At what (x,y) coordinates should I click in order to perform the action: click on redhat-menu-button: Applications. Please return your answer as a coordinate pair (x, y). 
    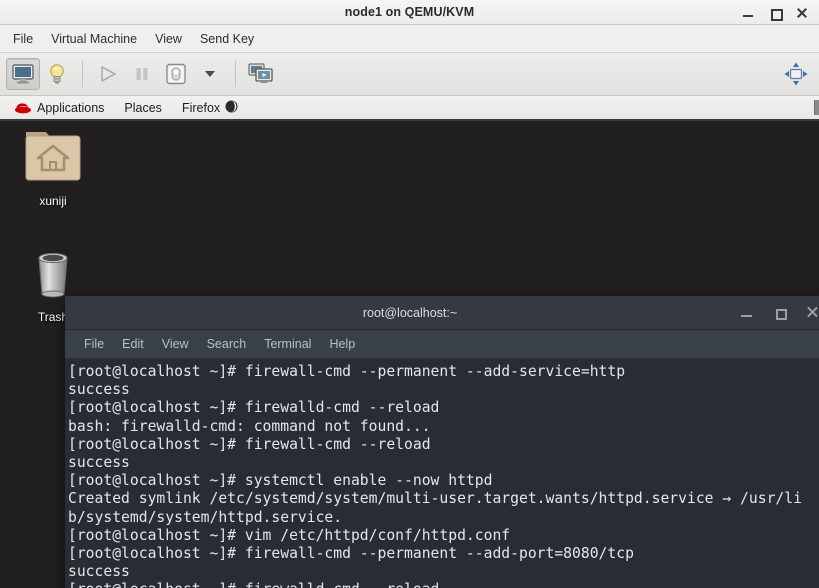
    Looking at the image, I should click on (59, 107).